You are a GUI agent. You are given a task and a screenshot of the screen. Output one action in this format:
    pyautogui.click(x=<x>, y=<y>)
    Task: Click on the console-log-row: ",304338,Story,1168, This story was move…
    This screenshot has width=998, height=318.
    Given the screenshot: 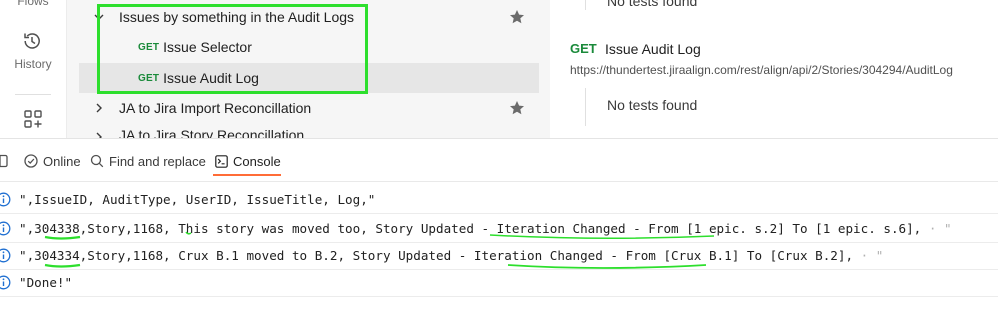 What is the action you would take?
    pyautogui.click(x=499, y=228)
    